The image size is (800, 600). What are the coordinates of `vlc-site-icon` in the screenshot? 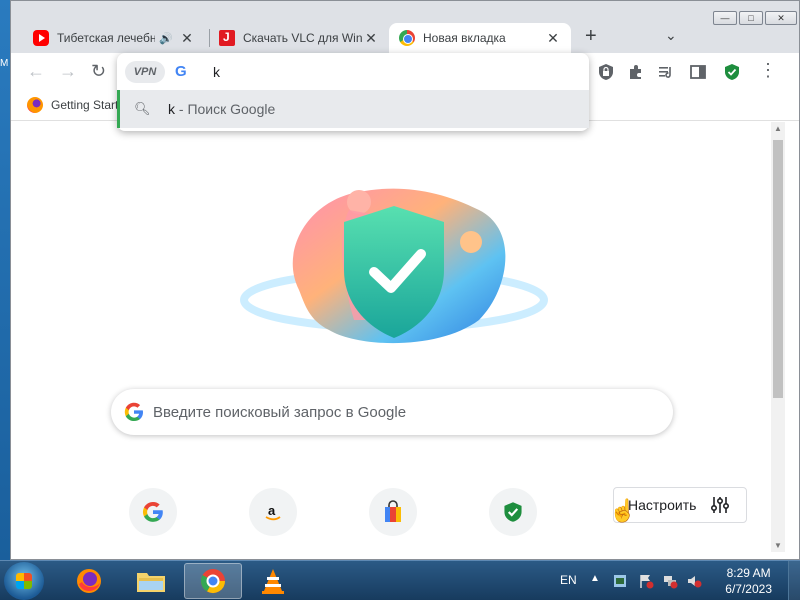 It's located at (227, 38).